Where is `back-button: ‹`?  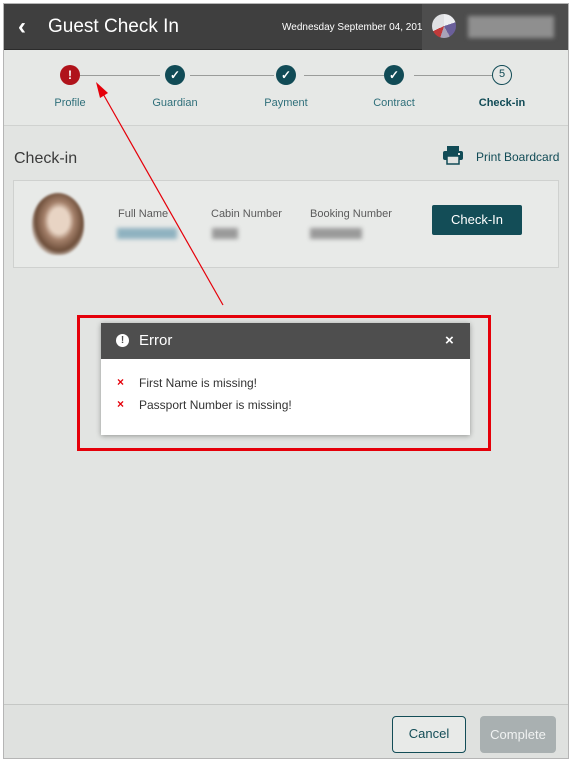 back-button: ‹ is located at coordinates (22, 27).